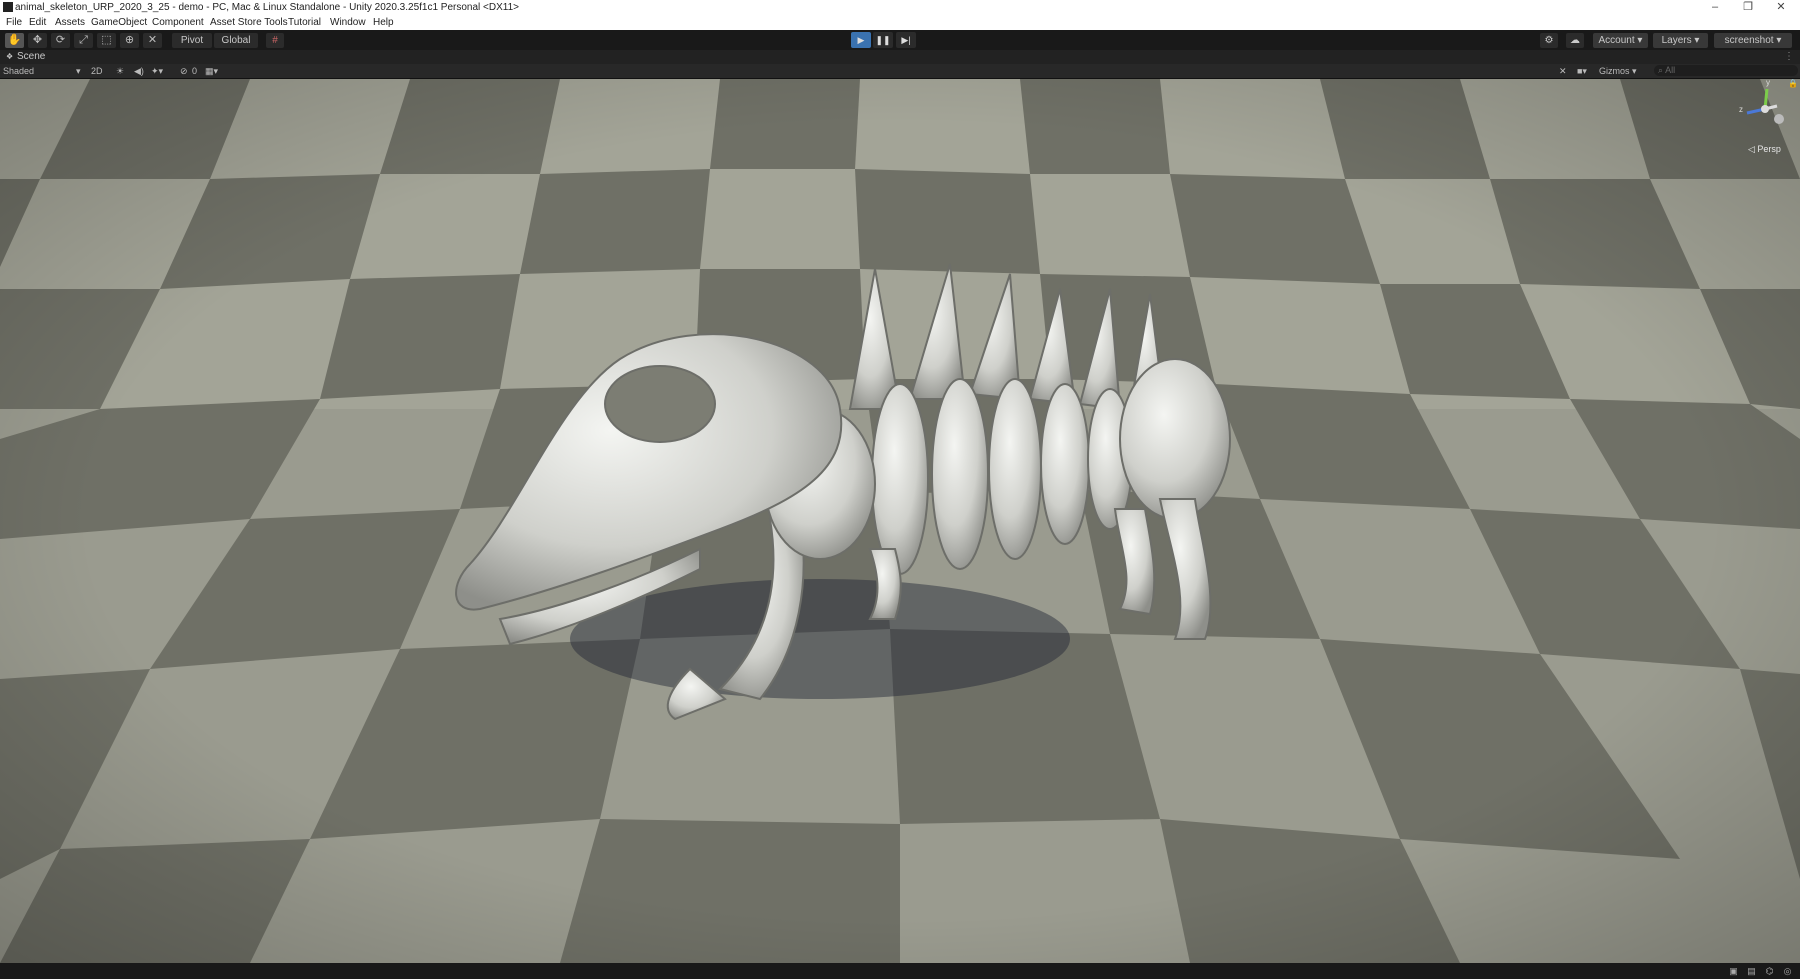 This screenshot has width=1800, height=979. What do you see at coordinates (119, 22) in the screenshot?
I see `menu-gameobject: GameObject` at bounding box center [119, 22].